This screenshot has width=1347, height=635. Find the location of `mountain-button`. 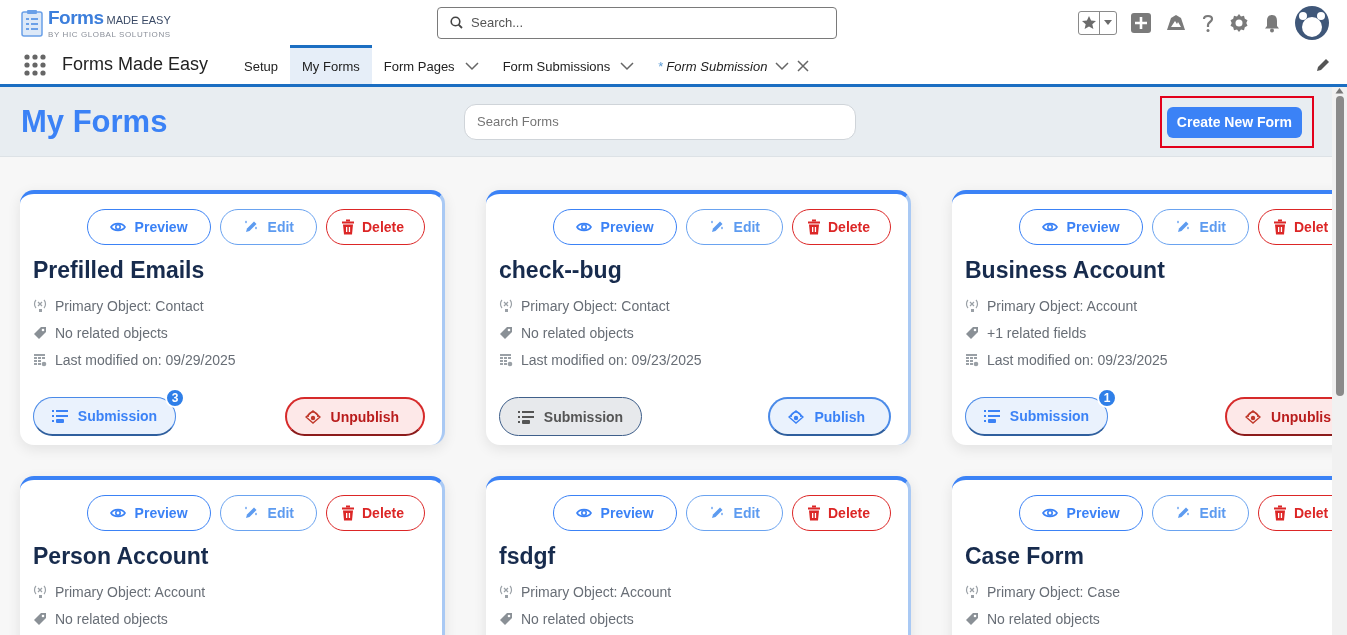

mountain-button is located at coordinates (1176, 22).